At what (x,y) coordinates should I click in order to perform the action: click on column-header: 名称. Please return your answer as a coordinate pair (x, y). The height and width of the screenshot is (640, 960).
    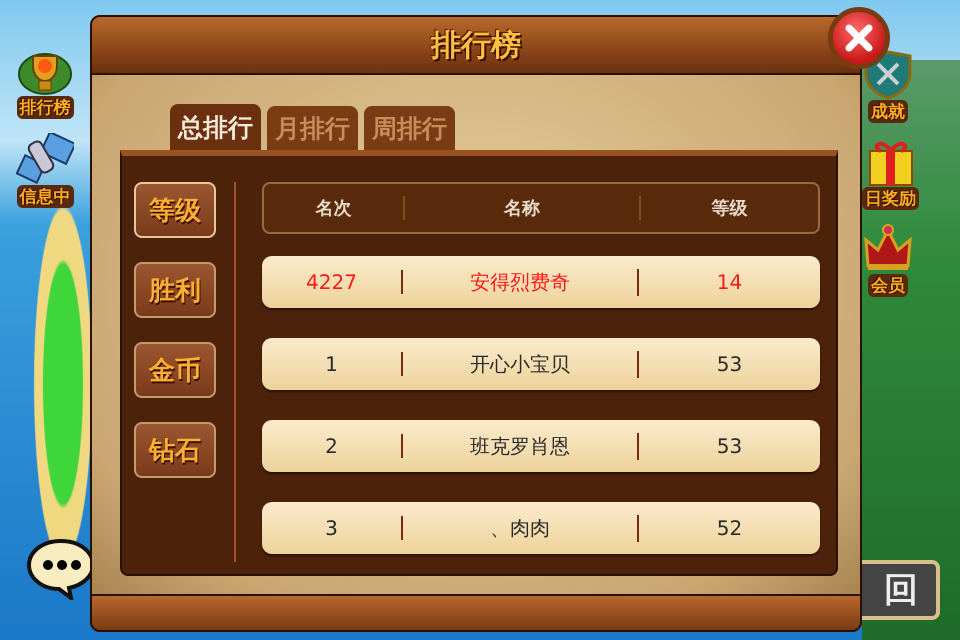
    Looking at the image, I should click on (523, 208).